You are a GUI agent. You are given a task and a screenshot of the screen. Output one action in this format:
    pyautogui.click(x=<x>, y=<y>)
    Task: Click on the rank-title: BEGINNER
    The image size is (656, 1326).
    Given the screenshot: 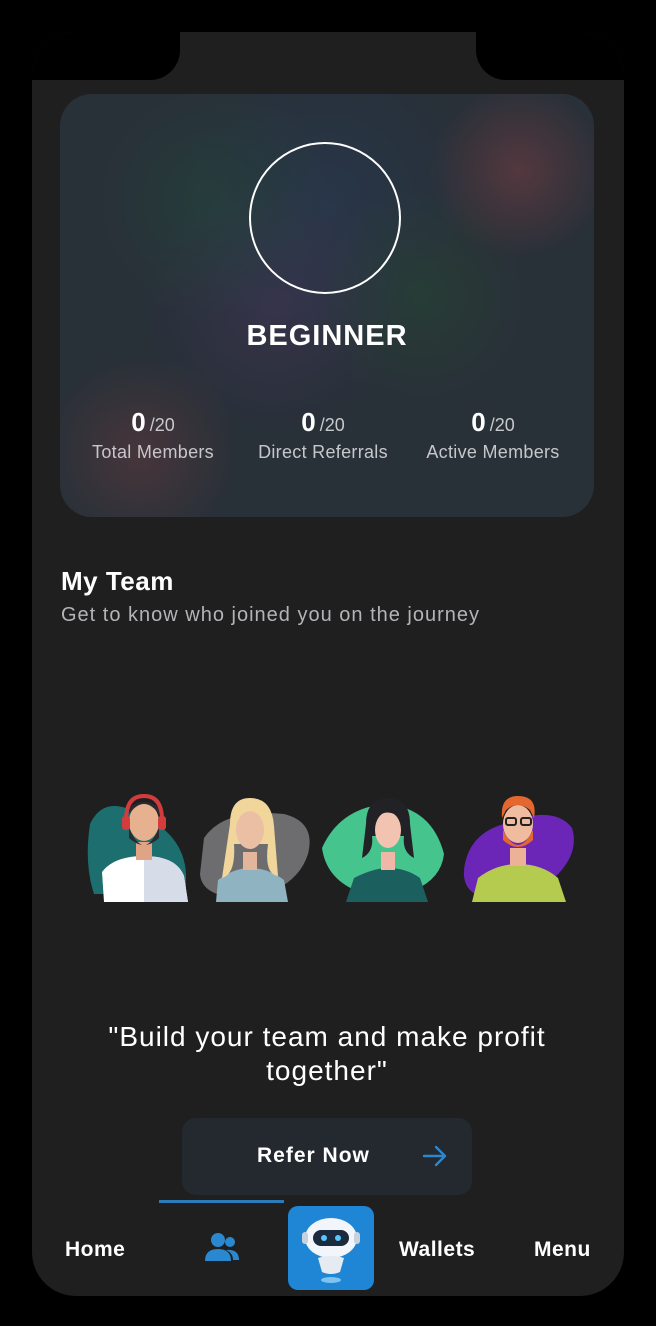 What is the action you would take?
    pyautogui.click(x=327, y=336)
    